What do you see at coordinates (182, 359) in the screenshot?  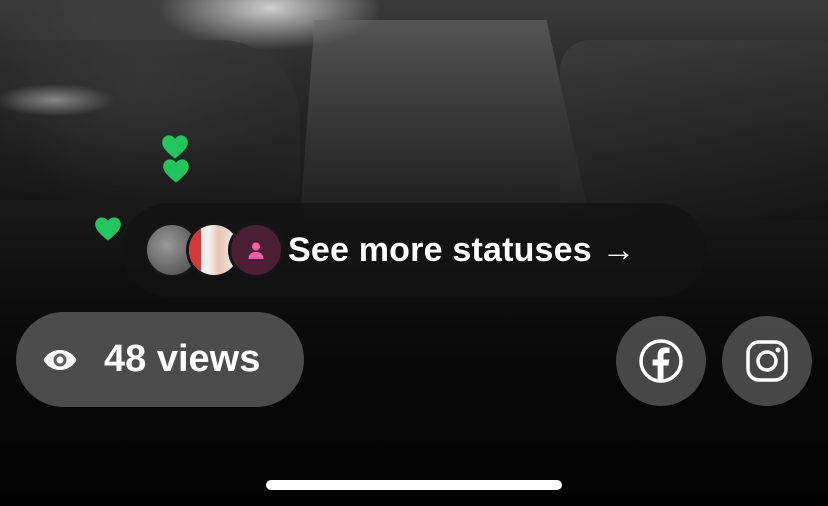 I see `views-count-label: 48 views` at bounding box center [182, 359].